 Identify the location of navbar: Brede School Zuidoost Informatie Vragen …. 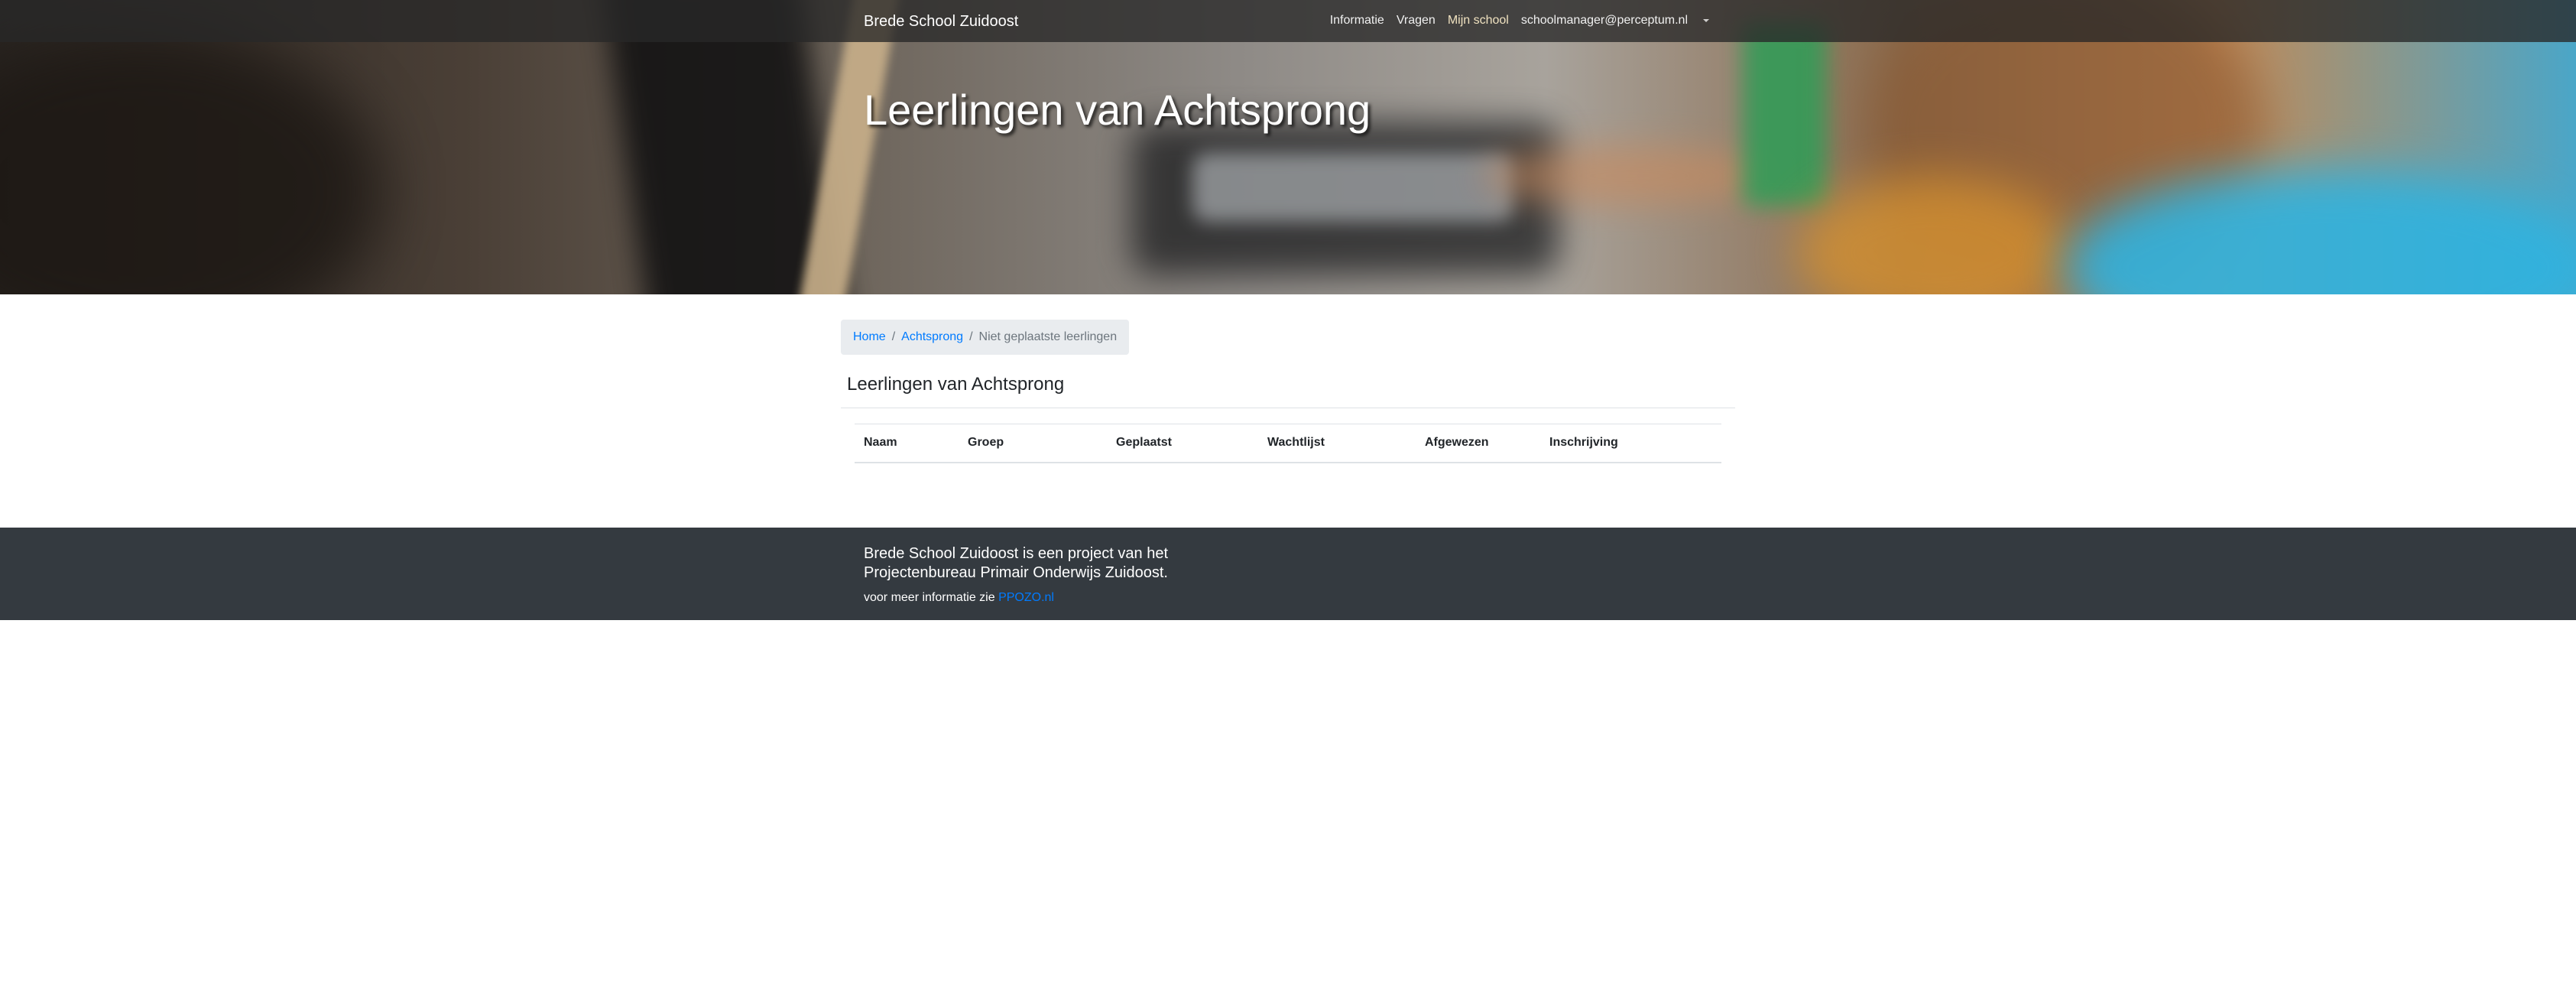
(1288, 21).